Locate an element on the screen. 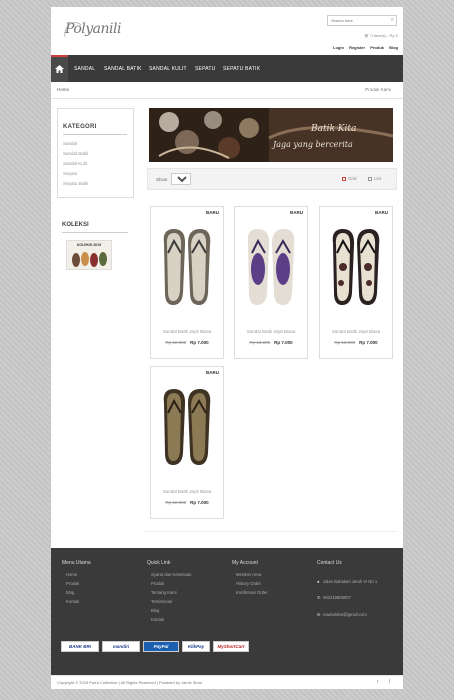  koleksi-title: KOLEKSI is located at coordinates (75, 225).